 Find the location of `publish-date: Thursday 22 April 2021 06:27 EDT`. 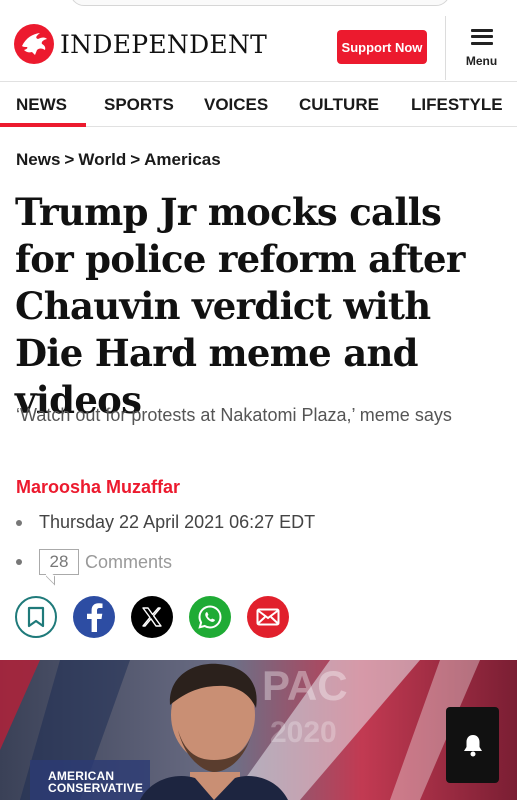

publish-date: Thursday 22 April 2021 06:27 EDT is located at coordinates (177, 522).